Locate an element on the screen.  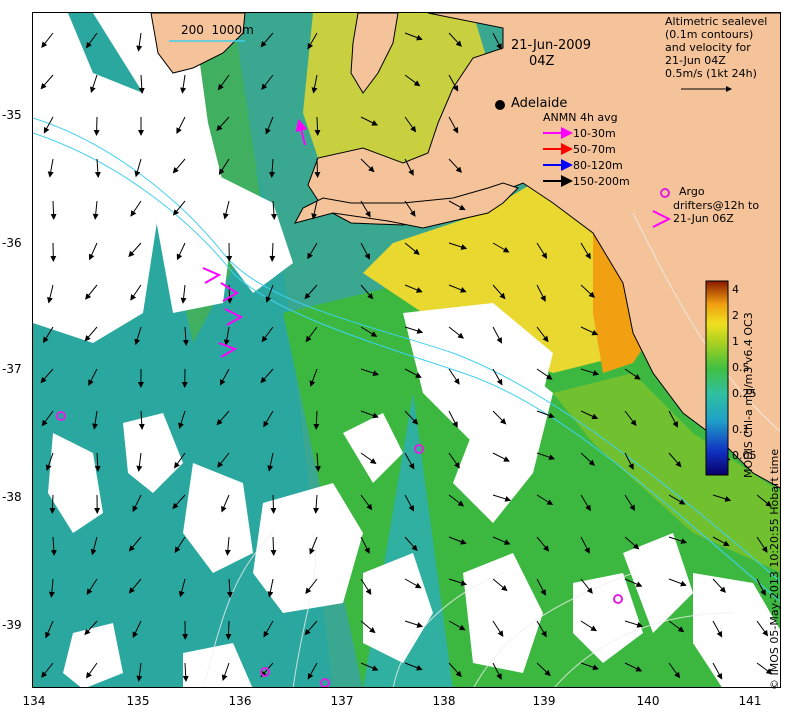
longitude-tick: 140 is located at coordinates (648, 701).